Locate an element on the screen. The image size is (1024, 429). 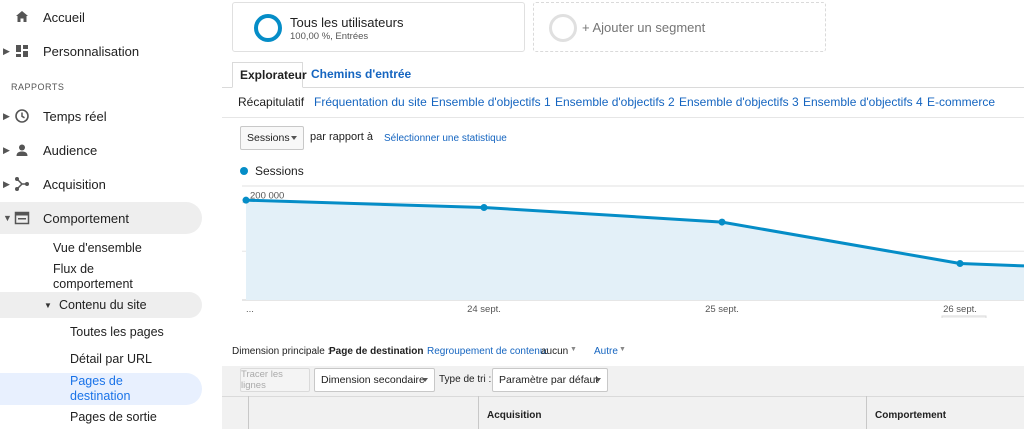
sidebar-item-home: Accueil is located at coordinates (101, 17).